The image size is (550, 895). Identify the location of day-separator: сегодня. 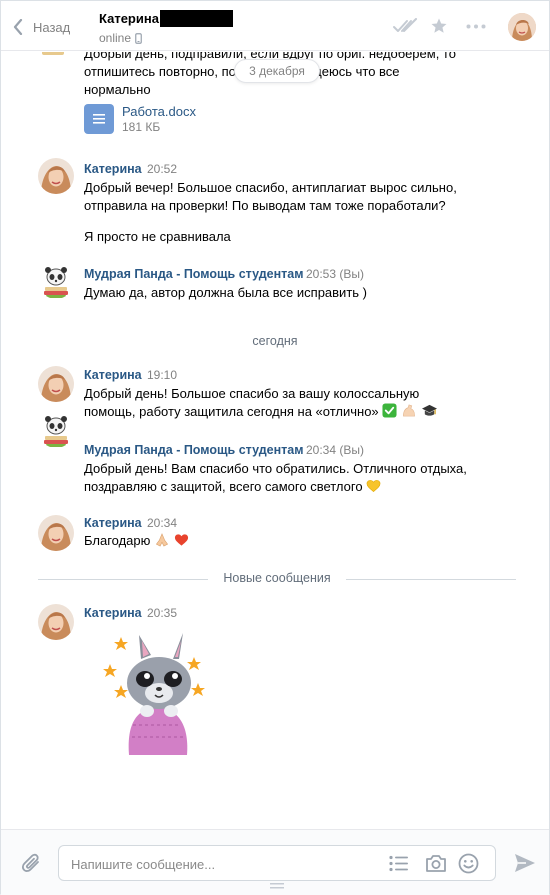
(275, 341).